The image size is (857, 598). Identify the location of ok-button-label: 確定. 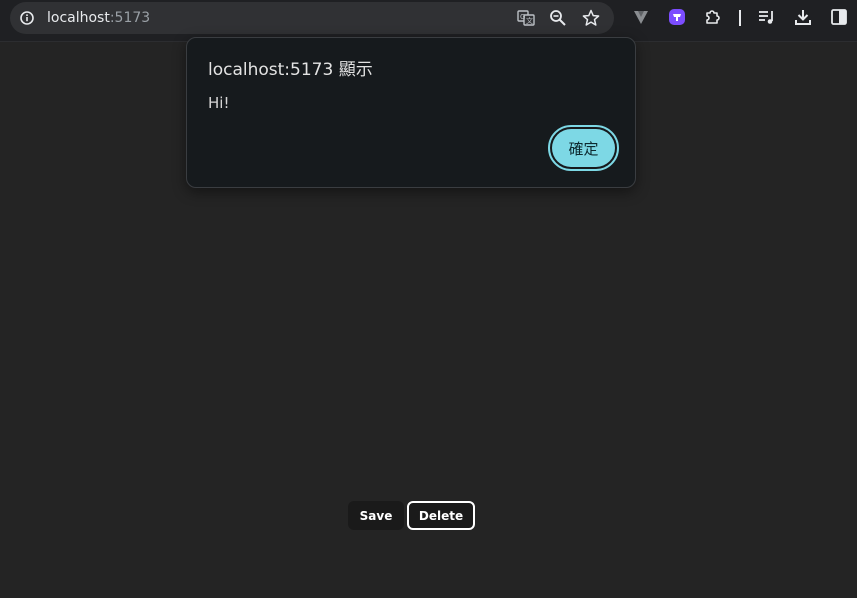
(583, 148).